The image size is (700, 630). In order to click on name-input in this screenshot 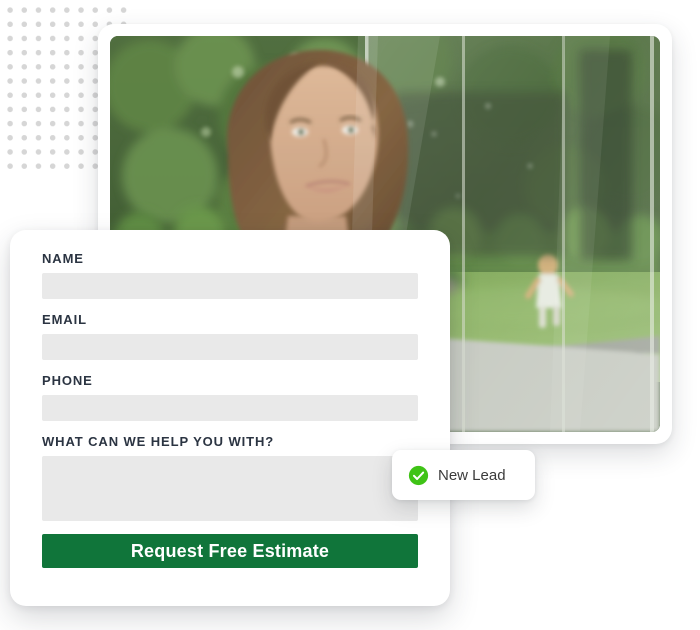, I will do `click(230, 286)`.